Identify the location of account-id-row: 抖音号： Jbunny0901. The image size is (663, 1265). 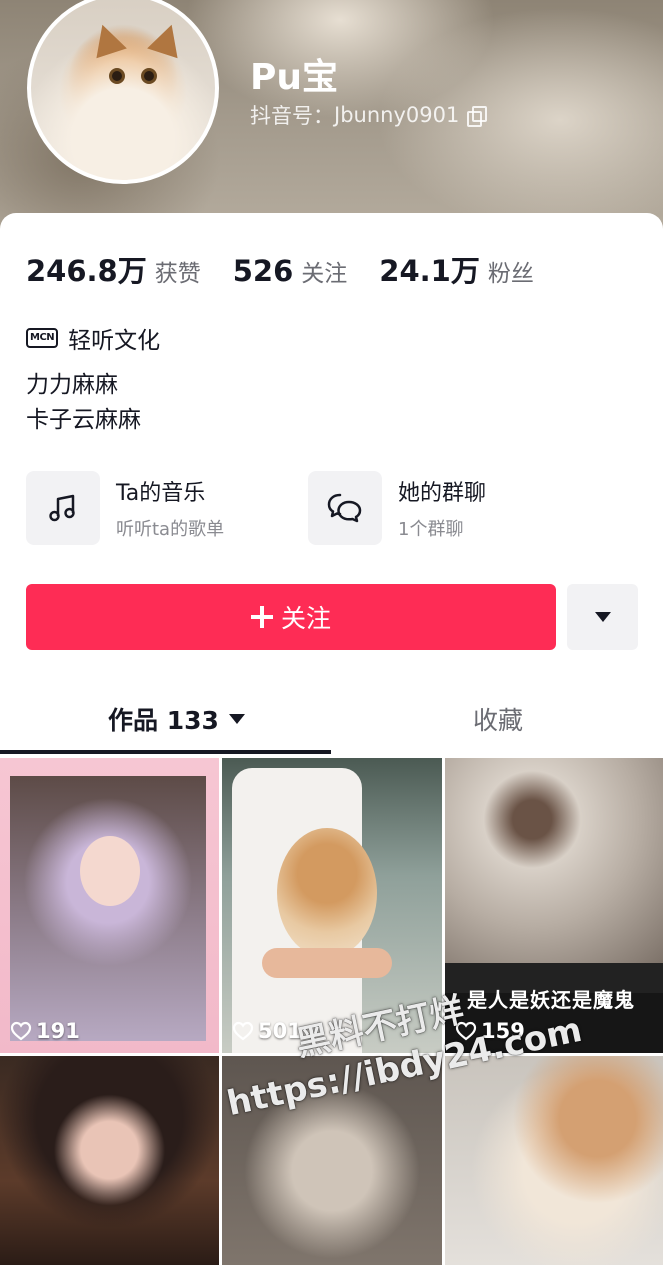
(369, 115).